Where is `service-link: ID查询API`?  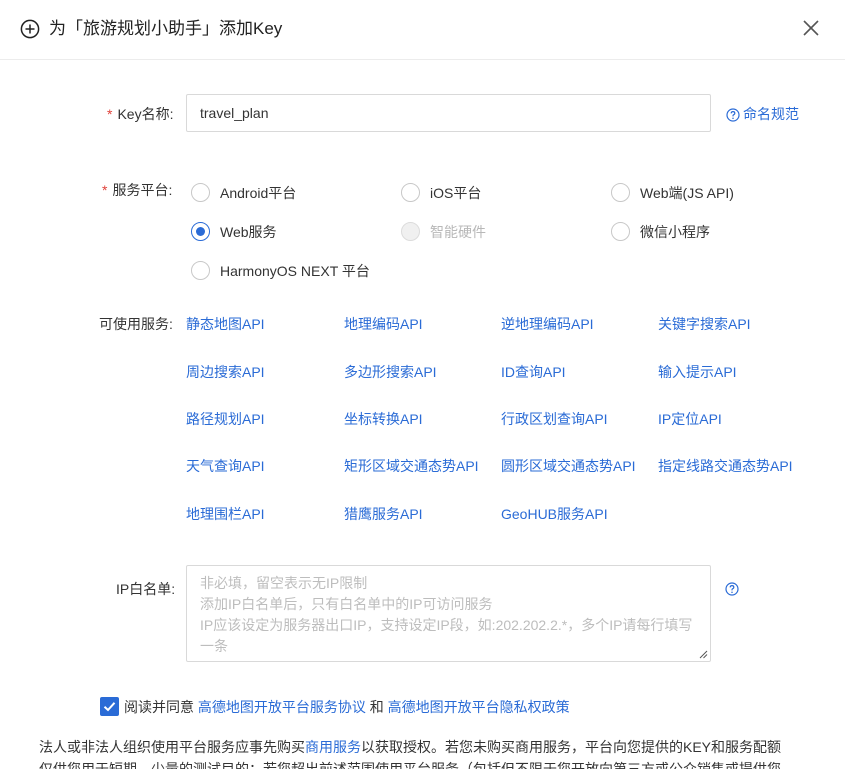
service-link: ID查询API is located at coordinates (533, 372).